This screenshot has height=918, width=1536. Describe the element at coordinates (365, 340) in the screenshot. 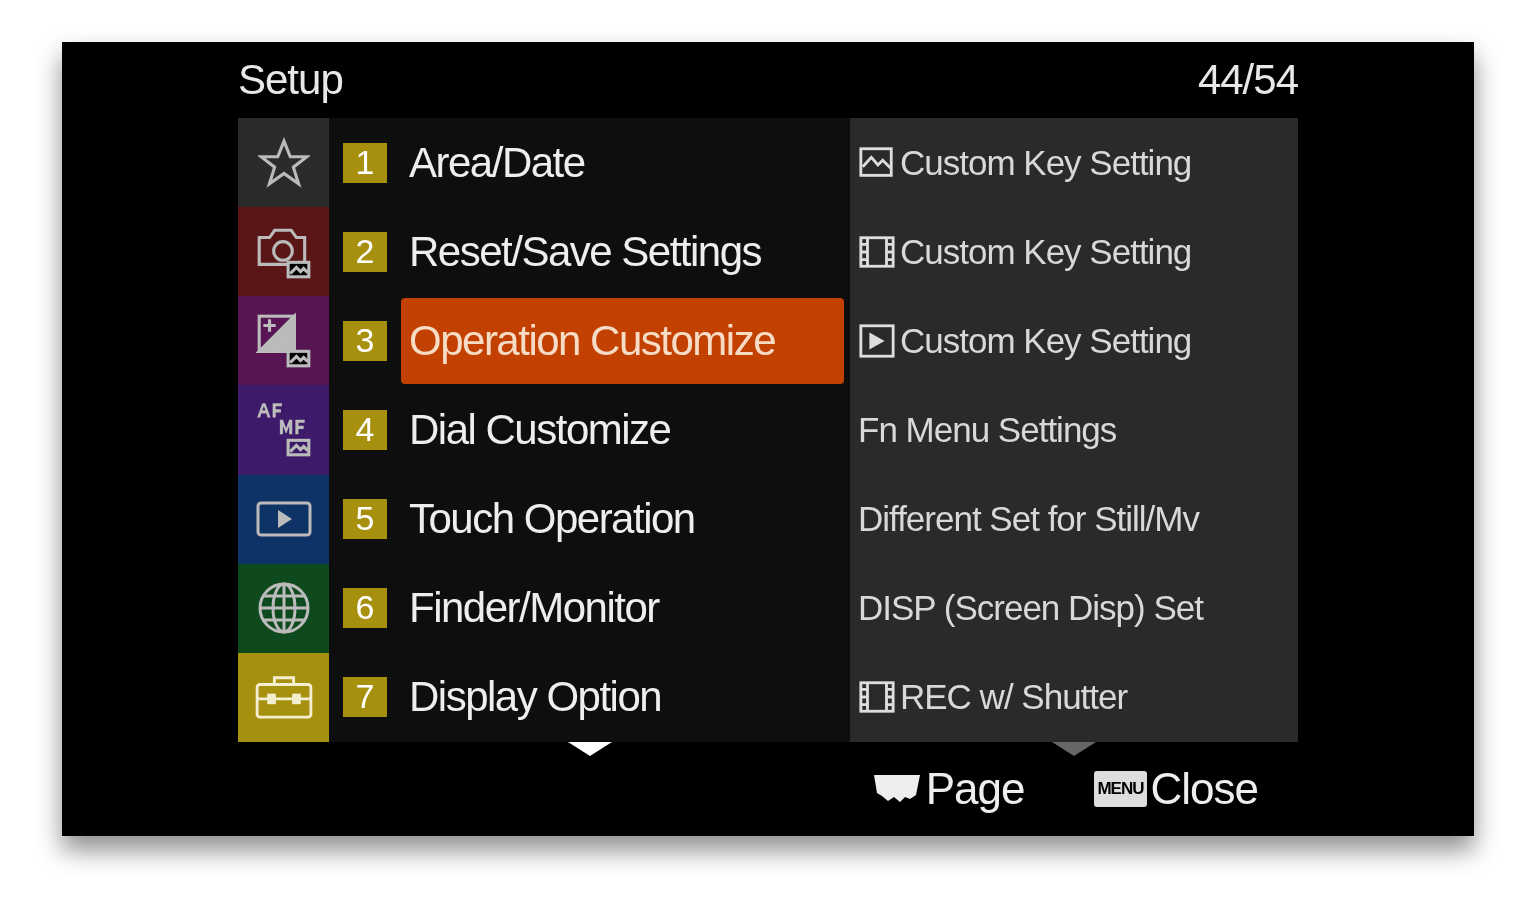

I see `page-number: 3` at that location.